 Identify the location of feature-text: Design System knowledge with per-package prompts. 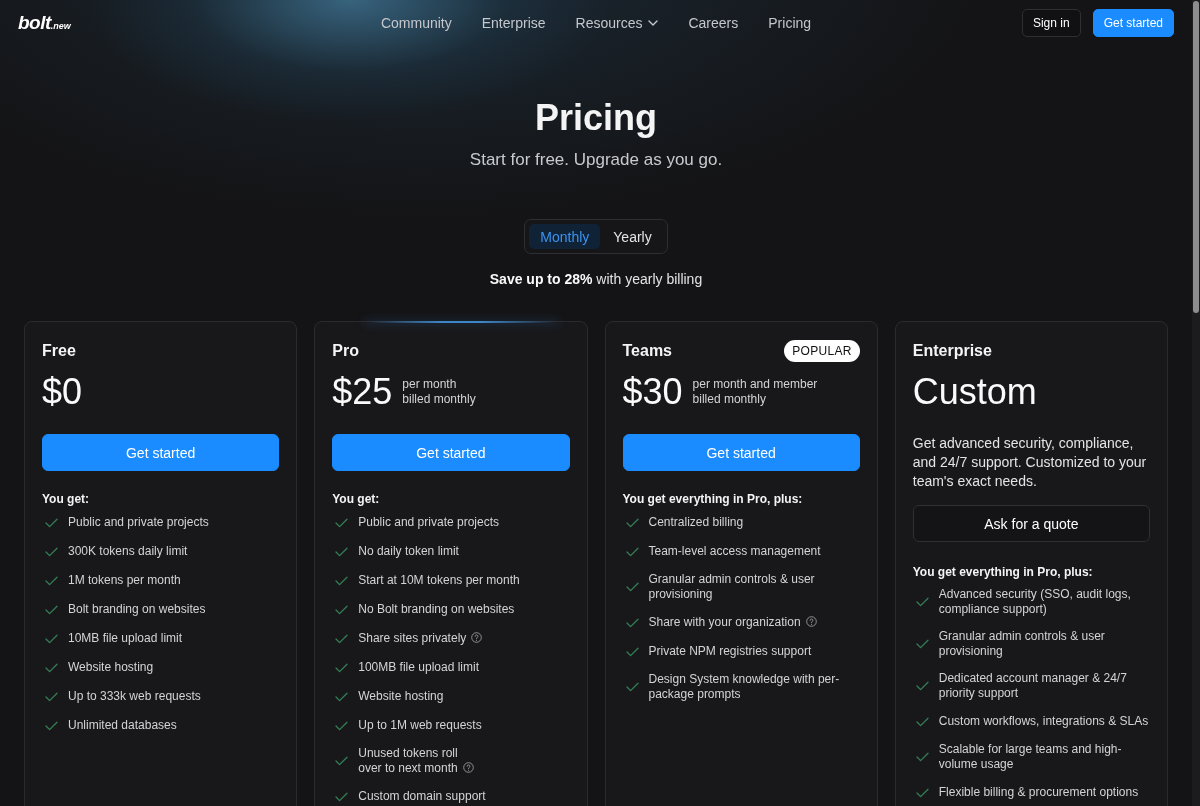
(744, 686).